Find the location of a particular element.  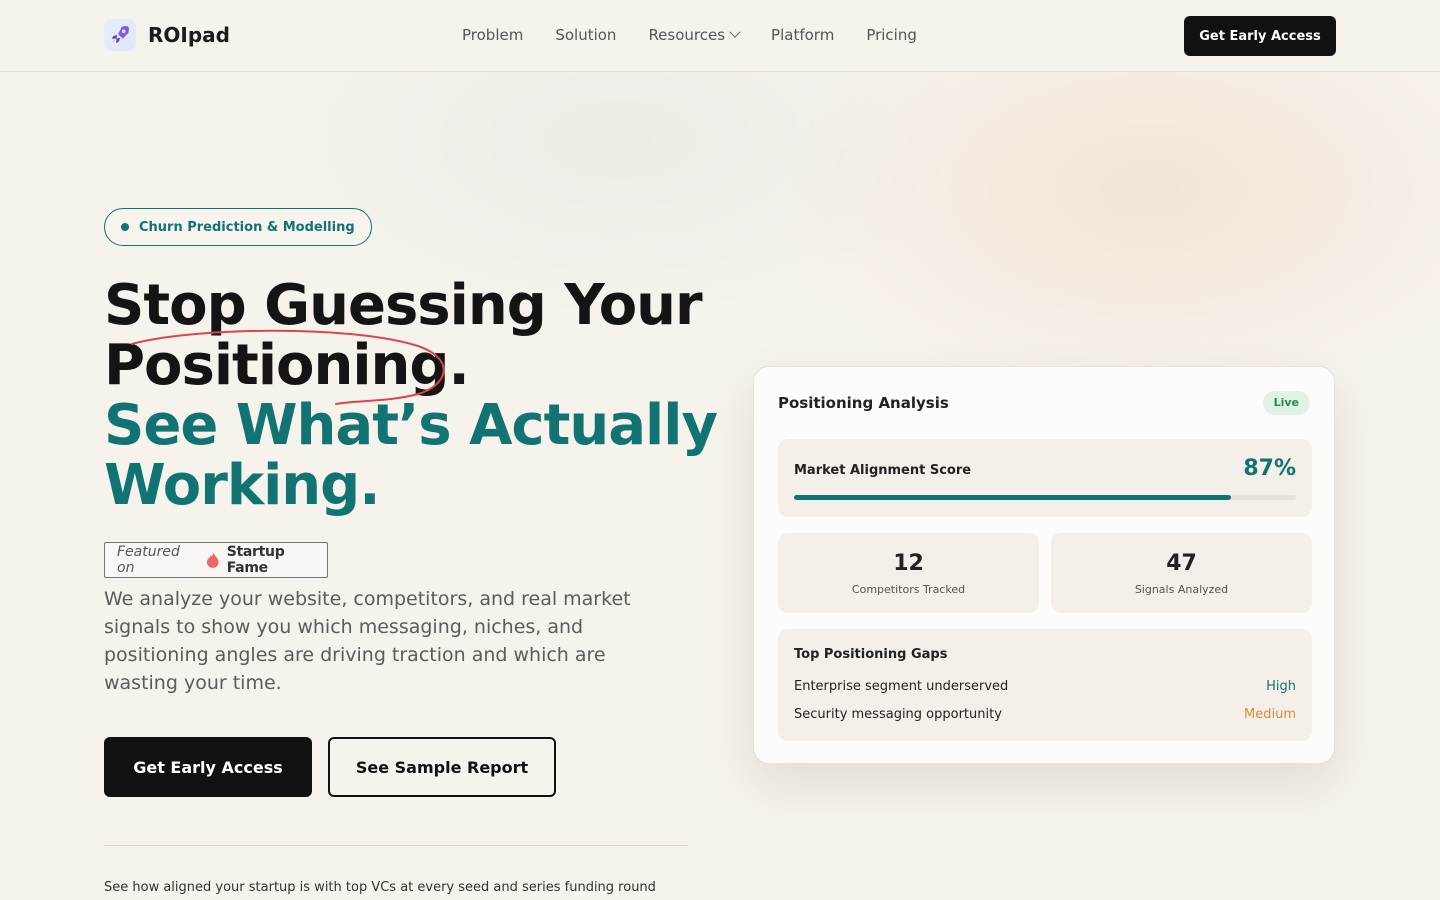

scribble-circle-decoration is located at coordinates (288, 367).